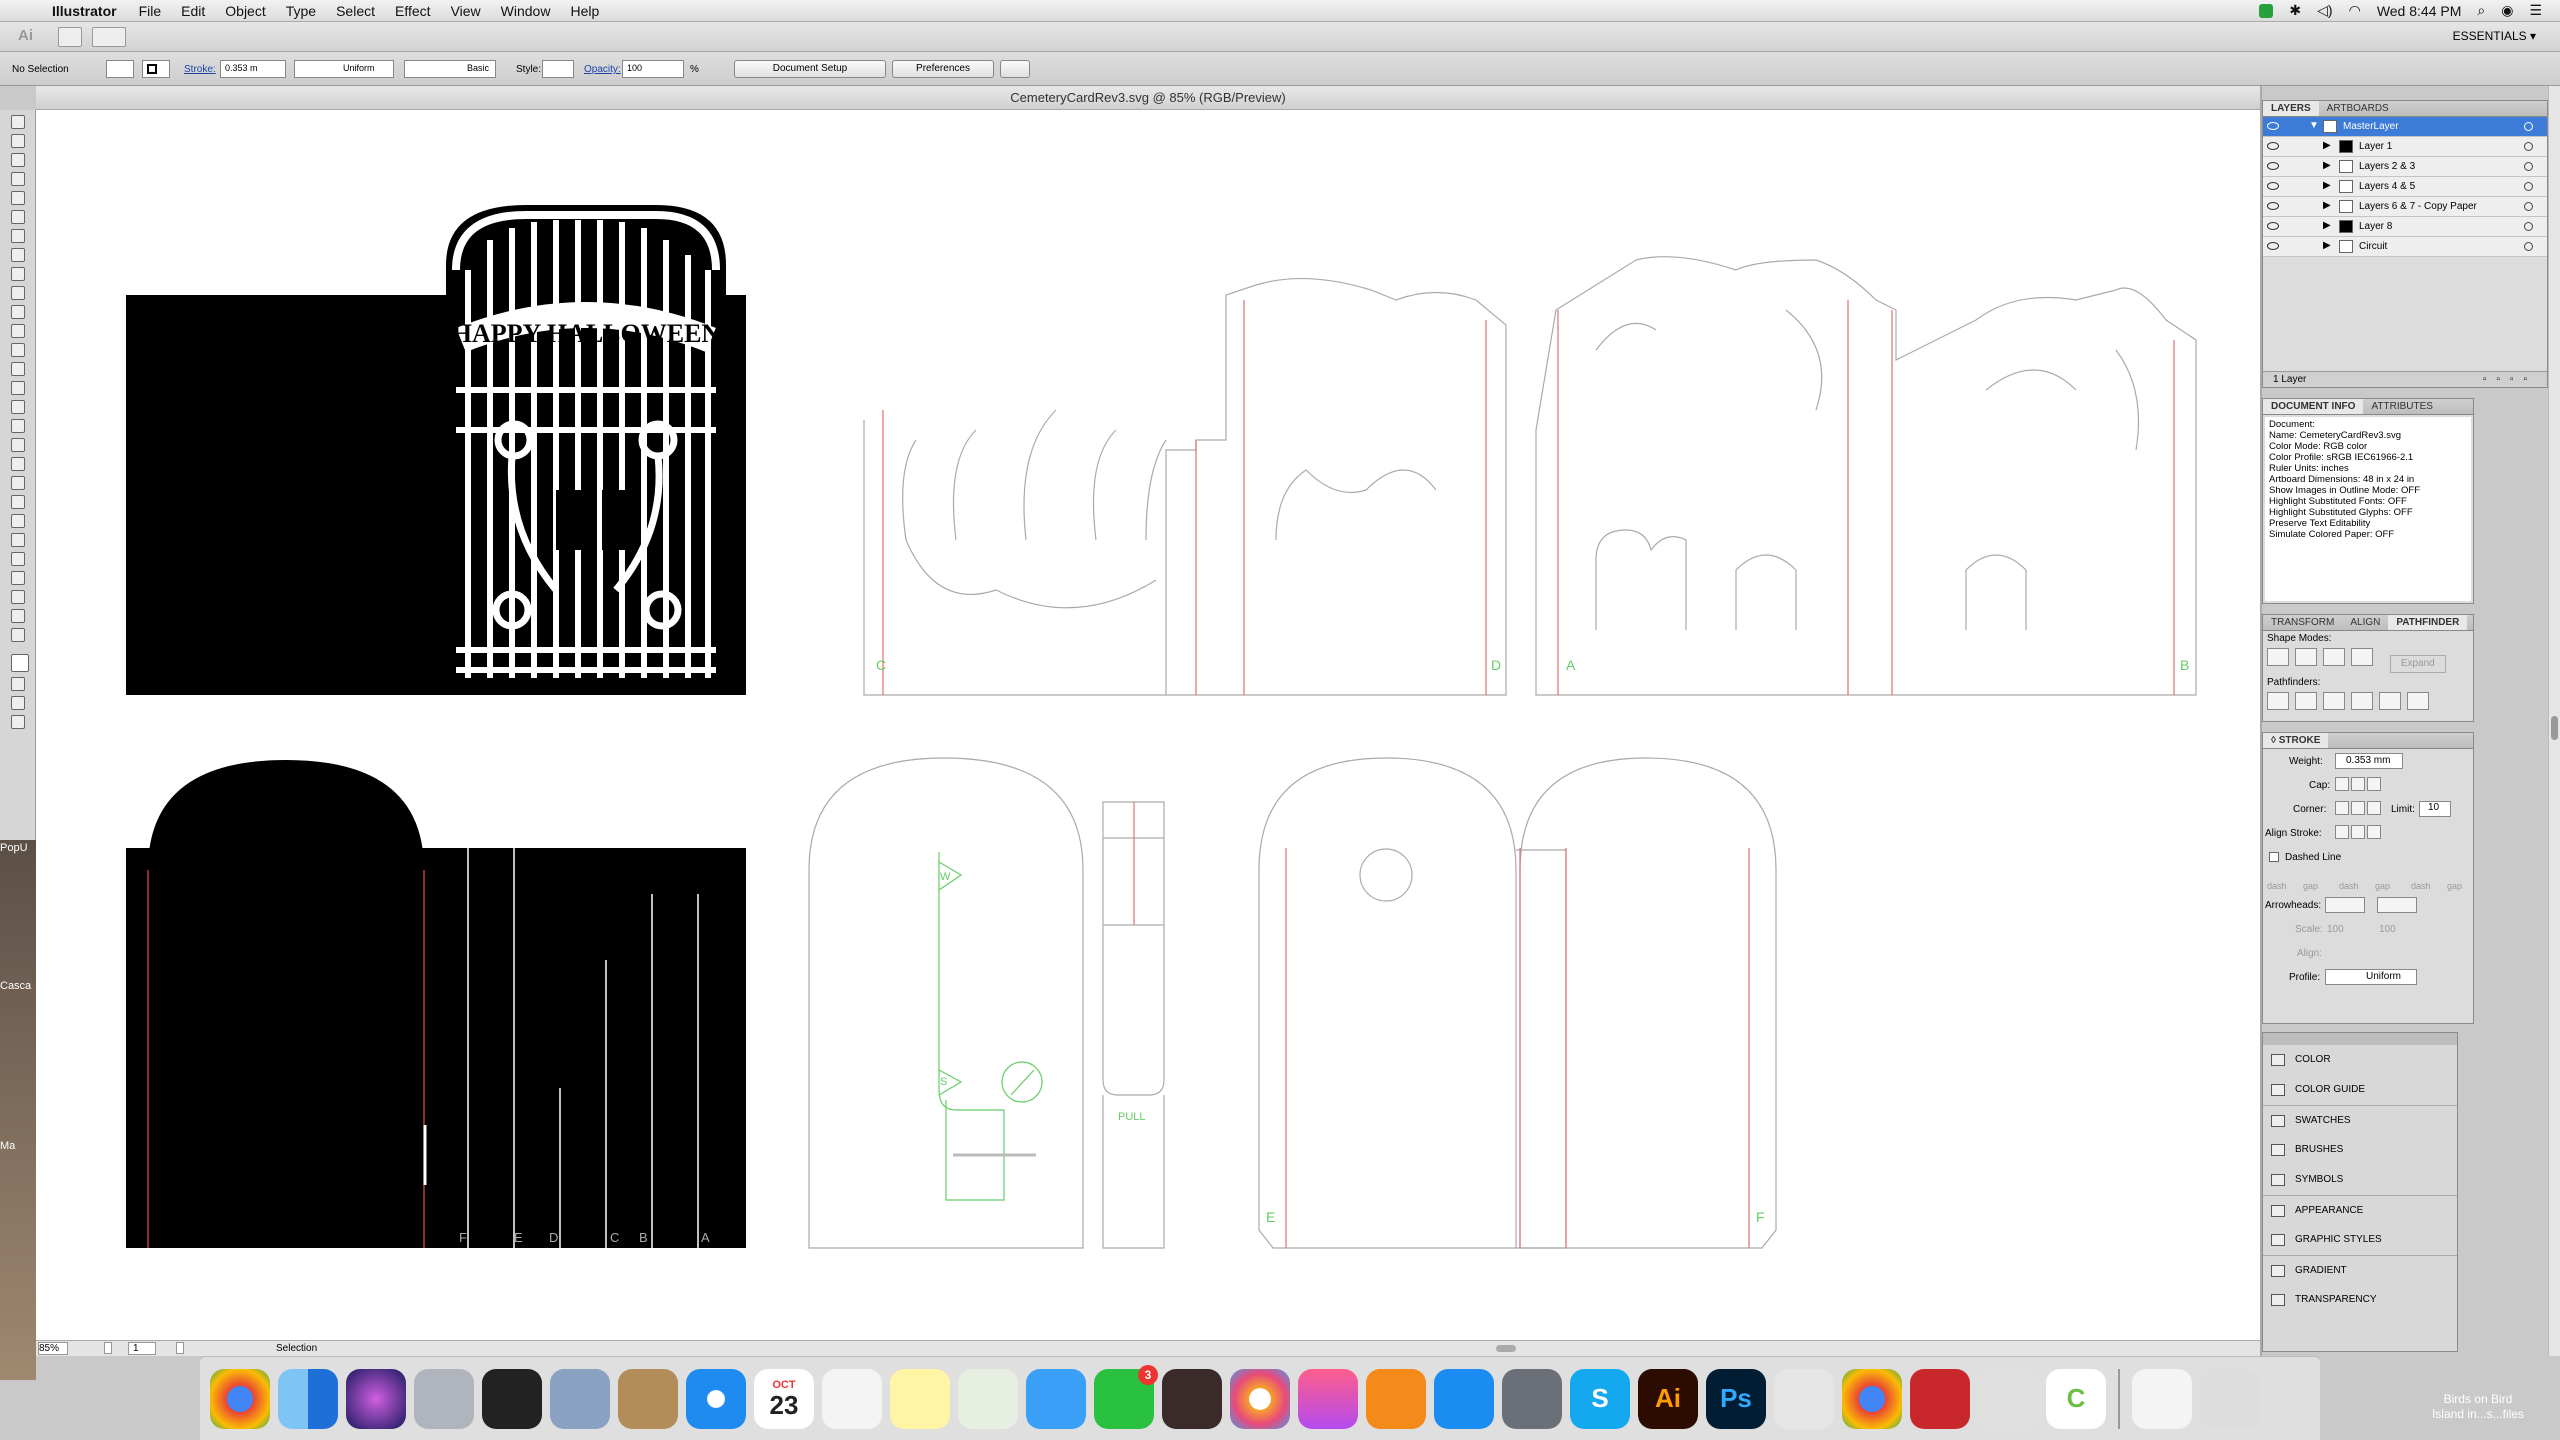 This screenshot has height=1440, width=2560. I want to click on photo-booth-icon, so click(1192, 1398).